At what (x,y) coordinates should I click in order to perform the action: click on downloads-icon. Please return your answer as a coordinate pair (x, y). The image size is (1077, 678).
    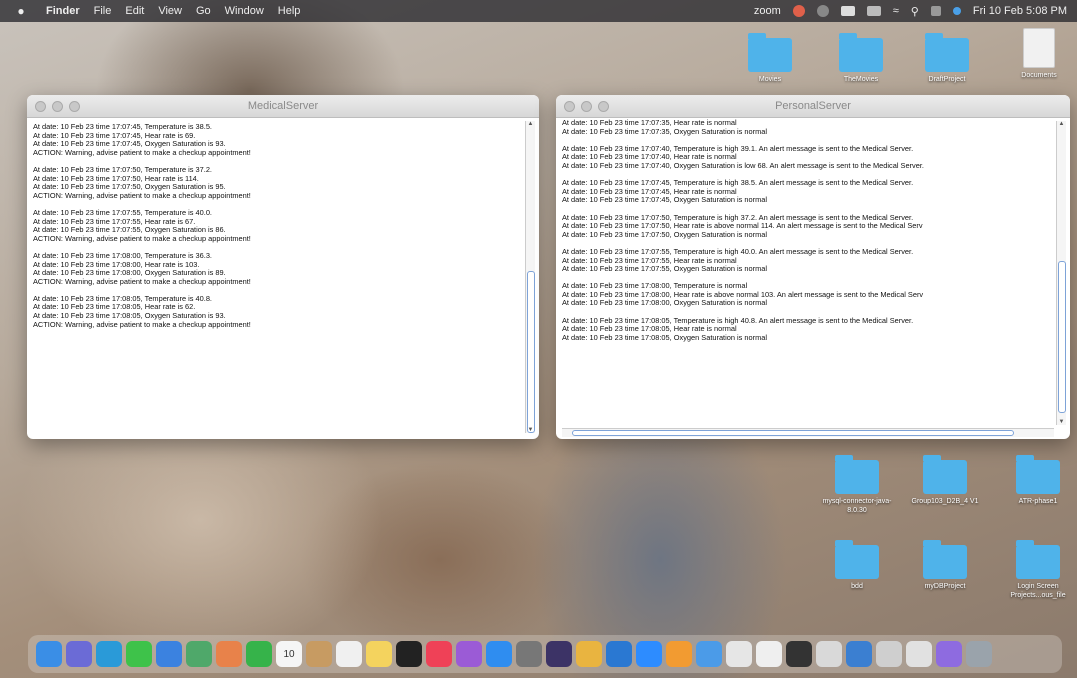
    Looking at the image, I should click on (859, 654).